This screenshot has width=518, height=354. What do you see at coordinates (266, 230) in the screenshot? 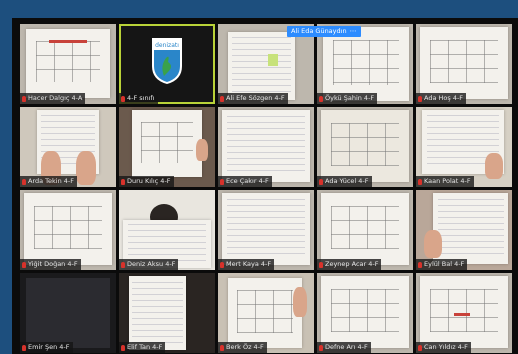
I see `participant-tile: Mert Kaya 4-F` at bounding box center [266, 230].